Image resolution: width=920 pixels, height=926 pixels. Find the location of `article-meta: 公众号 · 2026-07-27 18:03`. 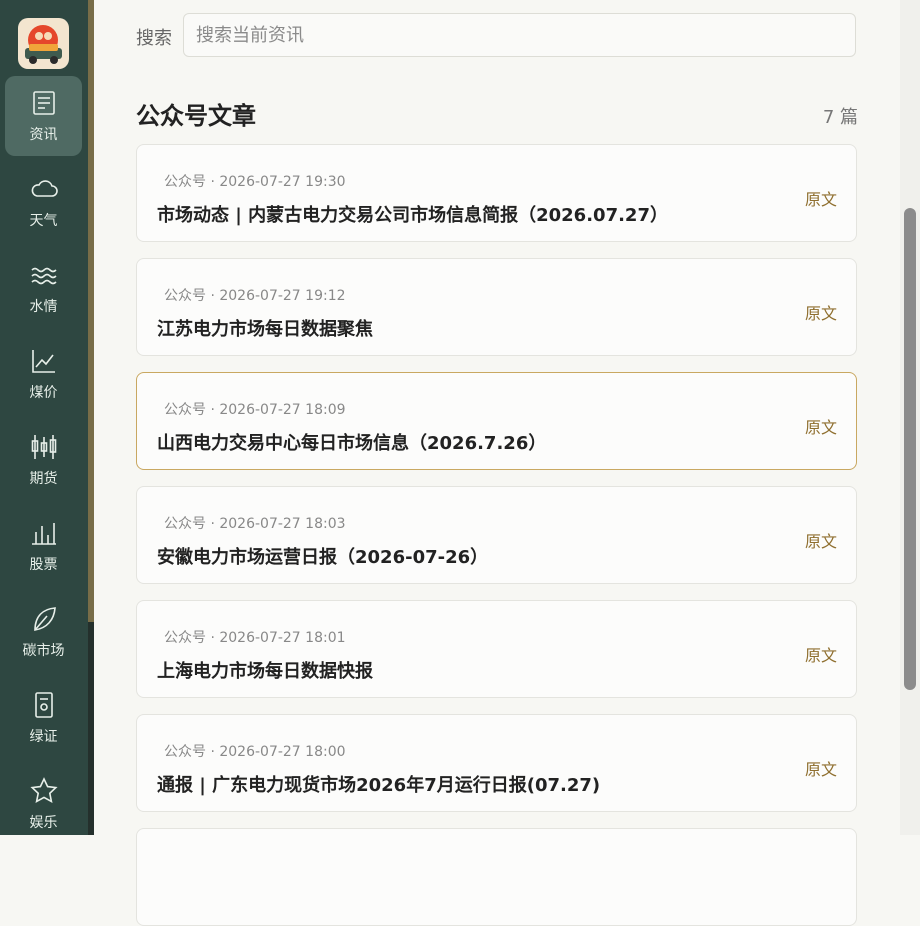

article-meta: 公众号 · 2026-07-27 18:03 is located at coordinates (255, 524).